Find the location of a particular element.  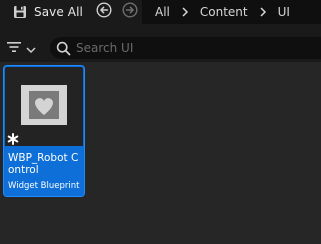

search-icon is located at coordinates (63, 48).